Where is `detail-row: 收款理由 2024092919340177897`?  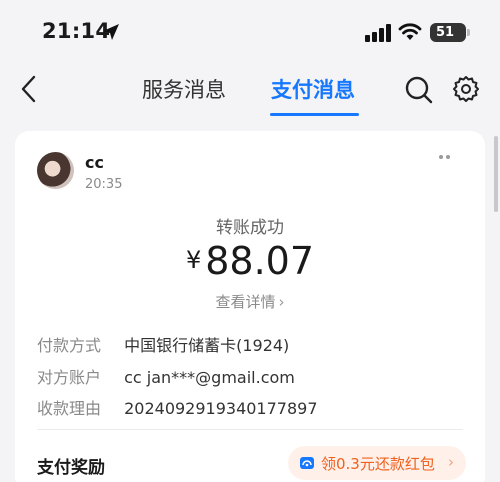
detail-row: 收款理由 2024092919340177897 is located at coordinates (177, 407).